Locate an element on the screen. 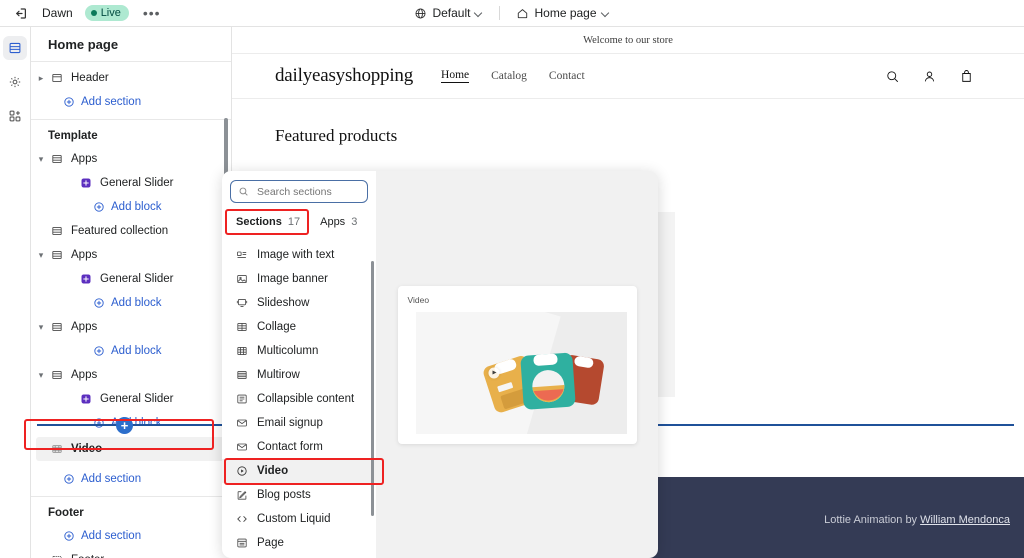  locale-label: Default is located at coordinates (451, 13).